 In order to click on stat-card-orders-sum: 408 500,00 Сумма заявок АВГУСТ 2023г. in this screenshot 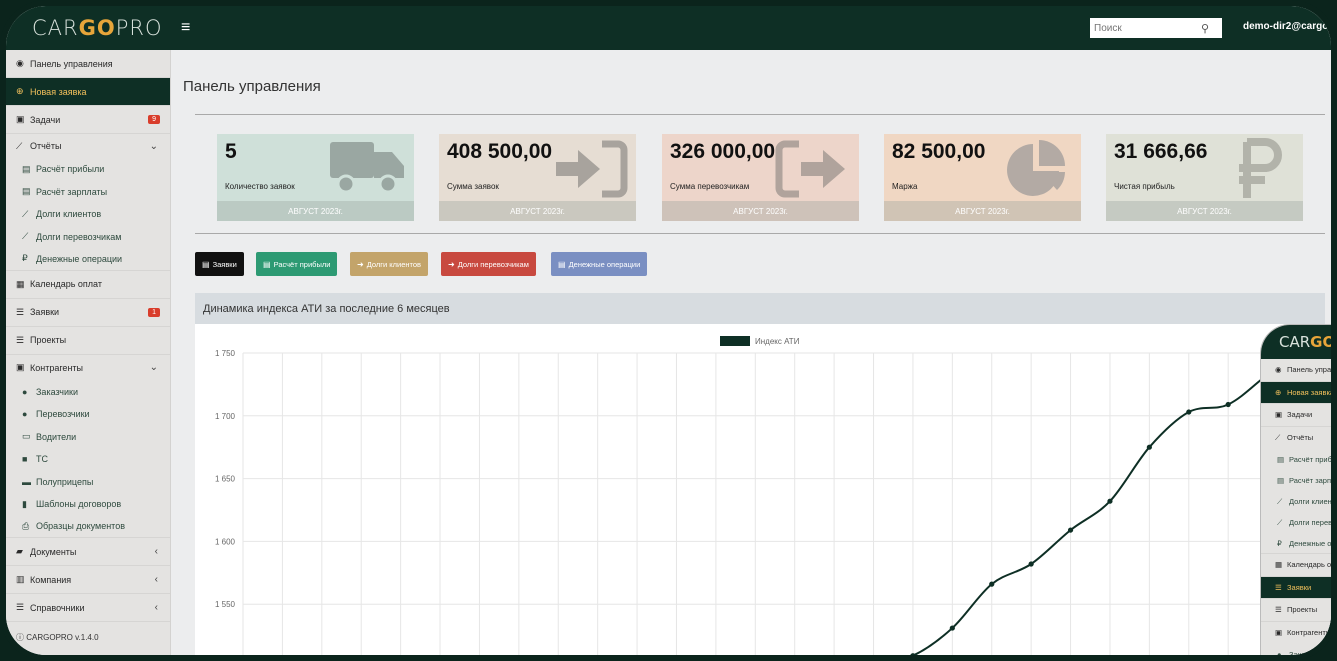, I will do `click(537, 177)`.